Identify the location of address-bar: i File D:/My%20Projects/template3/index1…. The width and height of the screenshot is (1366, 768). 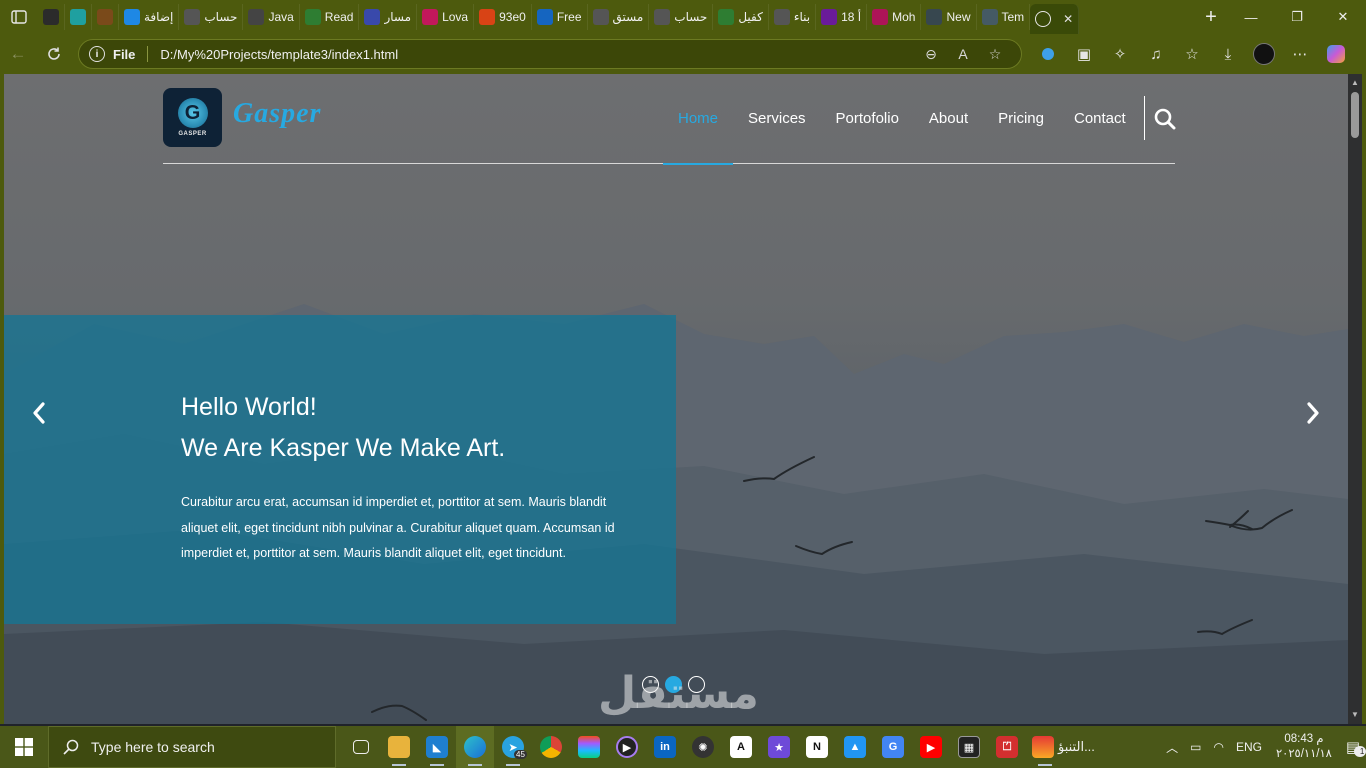
(550, 54).